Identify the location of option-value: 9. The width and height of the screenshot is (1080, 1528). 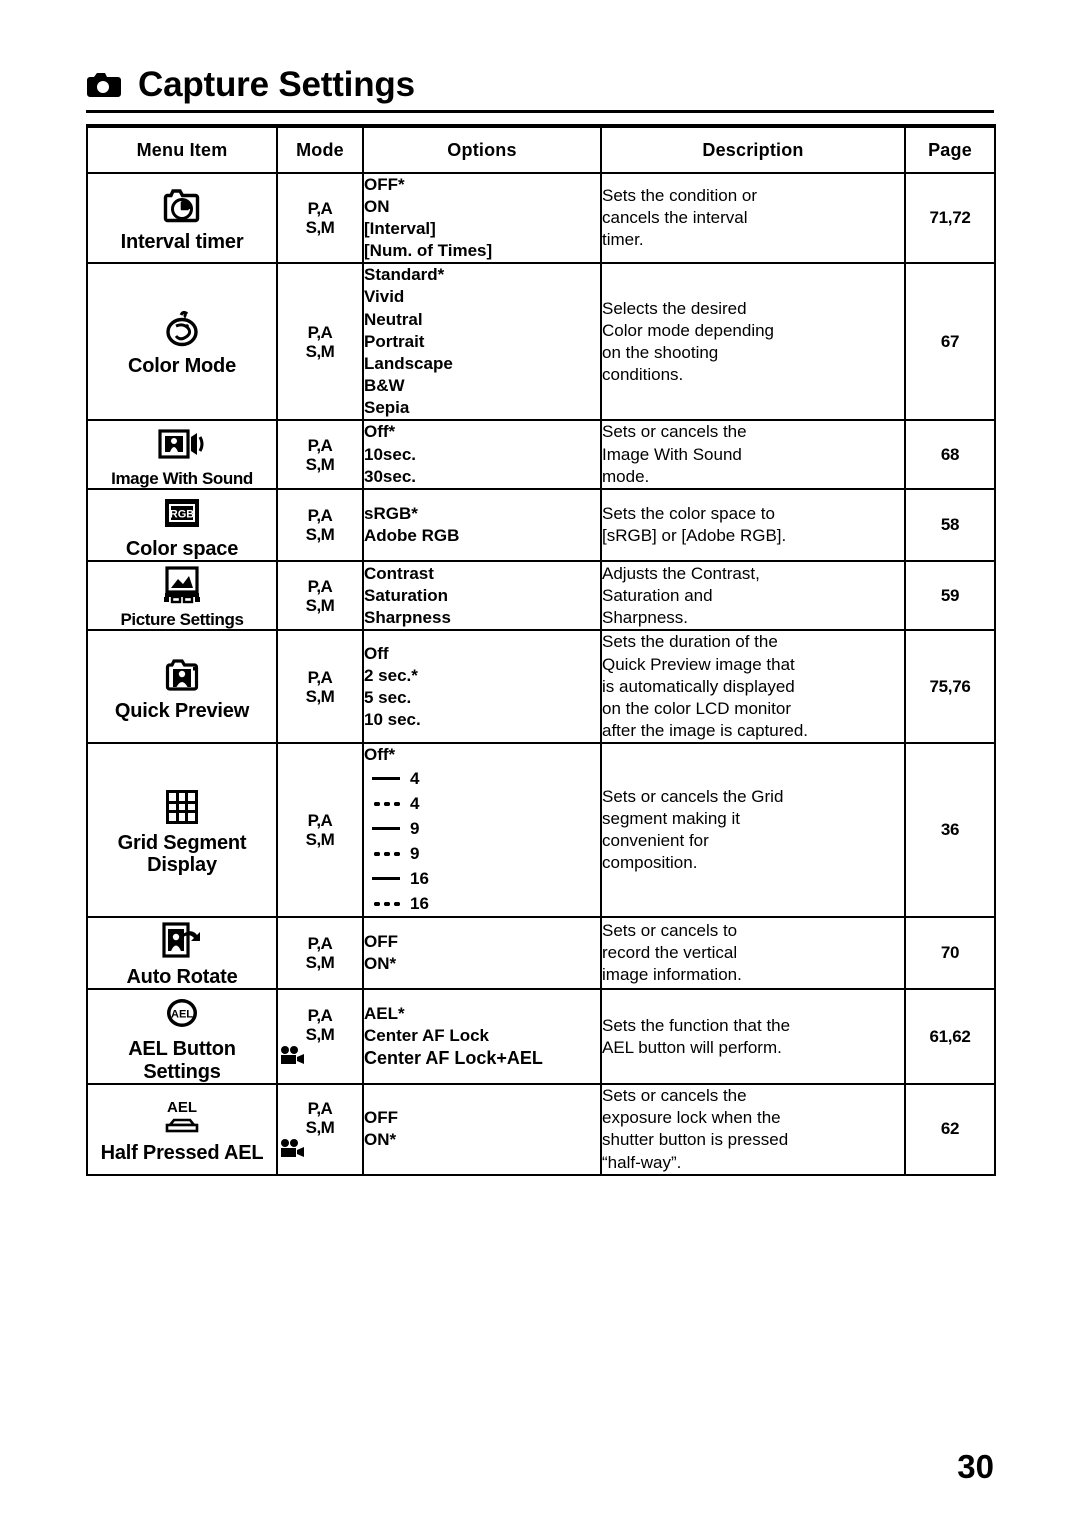
(415, 853).